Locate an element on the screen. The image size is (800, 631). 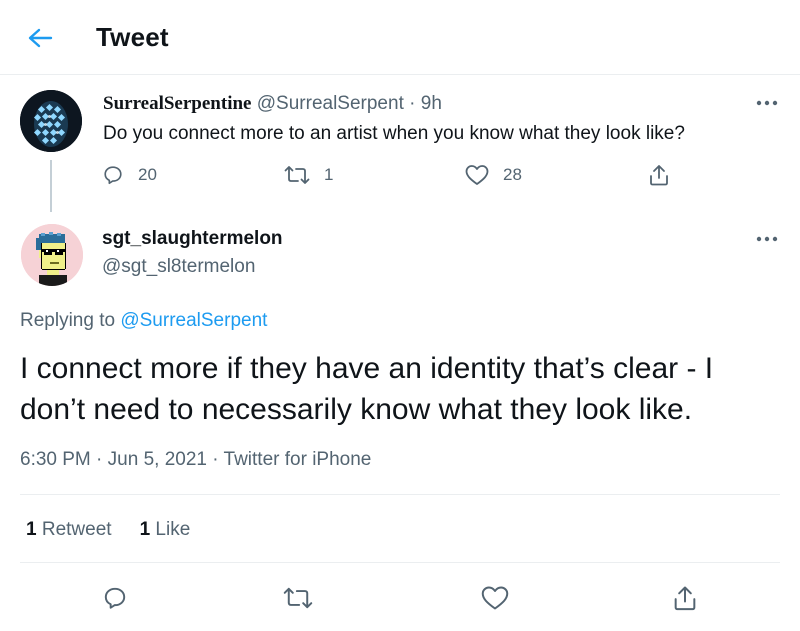
retweets-label: Retweet is located at coordinates (76, 529).